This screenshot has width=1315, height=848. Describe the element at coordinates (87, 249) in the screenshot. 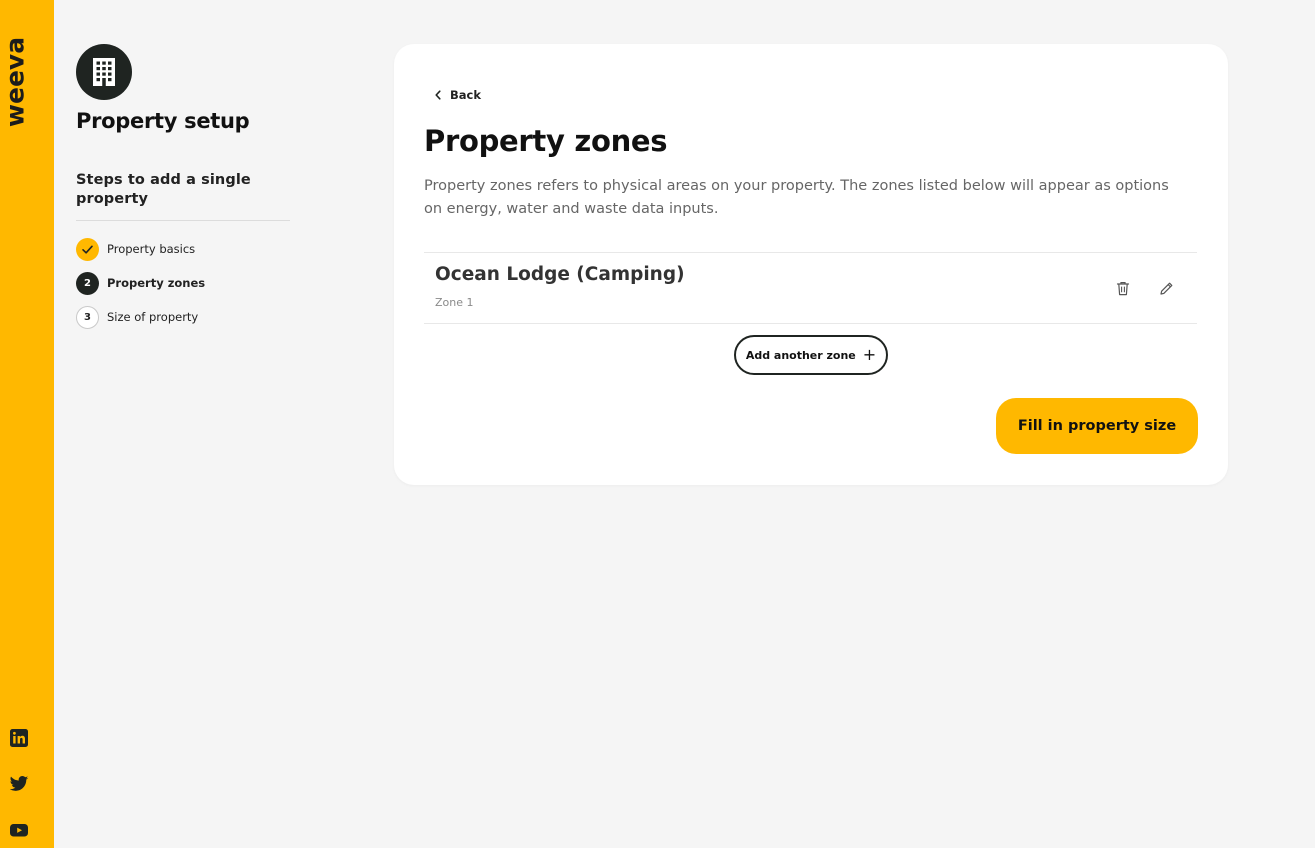

I see `check-icon` at that location.